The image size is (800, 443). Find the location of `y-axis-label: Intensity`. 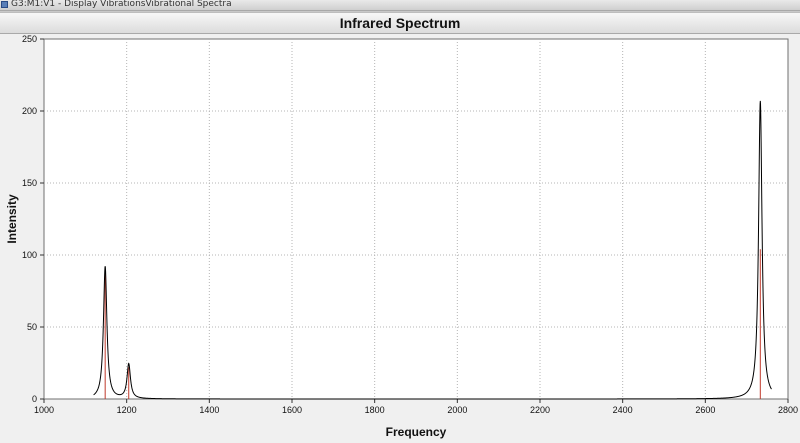

y-axis-label: Intensity is located at coordinates (12, 219).